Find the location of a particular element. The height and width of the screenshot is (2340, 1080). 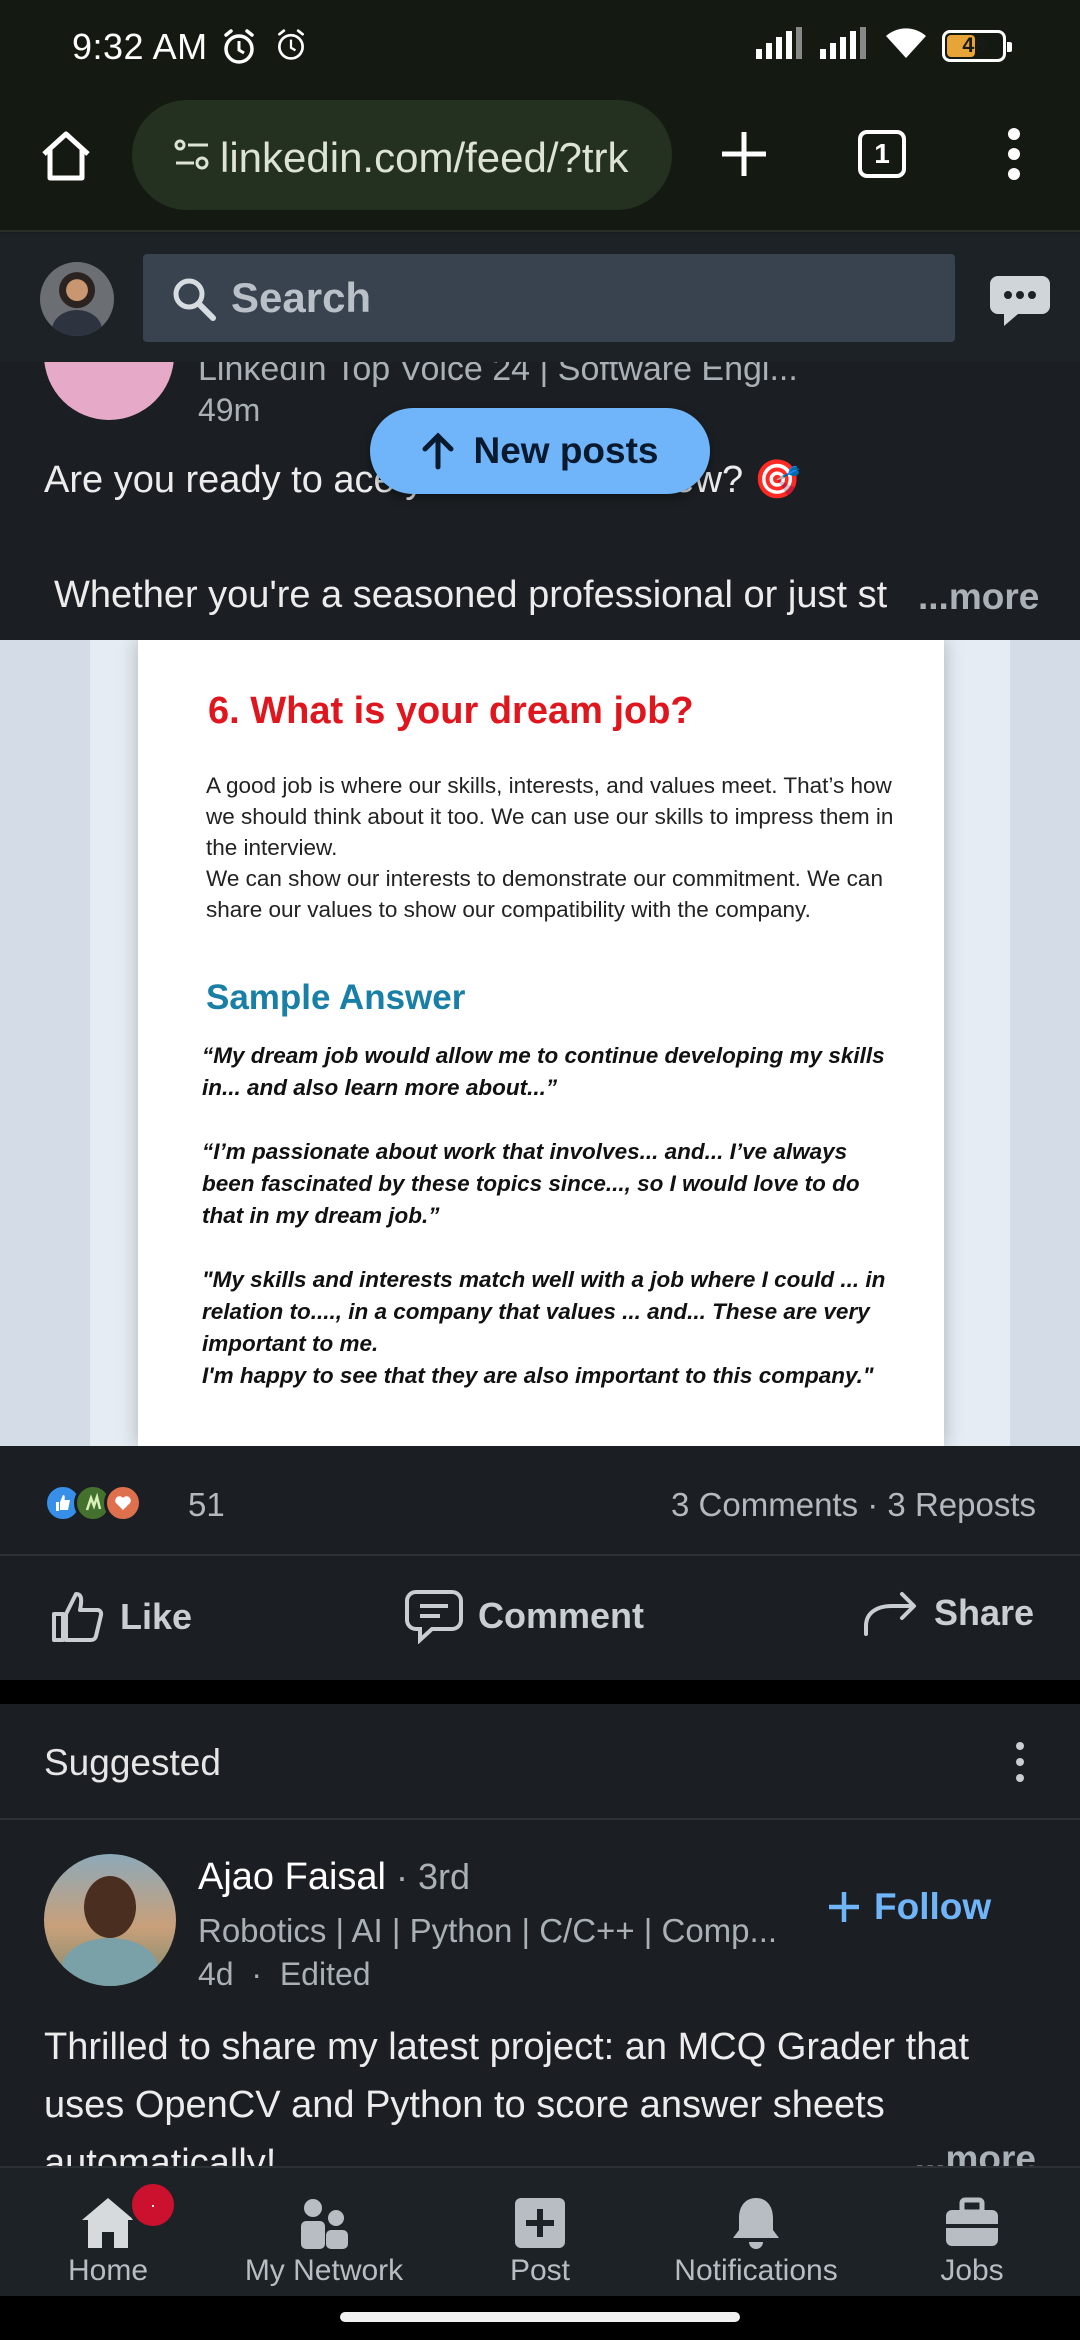

nav-home: · Home is located at coordinates (108, 2233).